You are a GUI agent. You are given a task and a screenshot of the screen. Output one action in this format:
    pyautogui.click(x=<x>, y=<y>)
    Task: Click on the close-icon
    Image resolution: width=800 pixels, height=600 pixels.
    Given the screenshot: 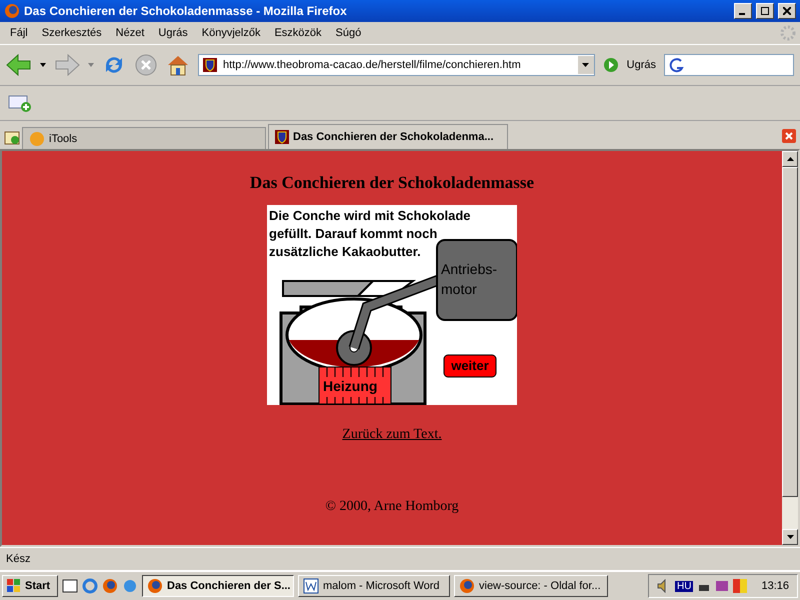 What is the action you would take?
    pyautogui.click(x=787, y=11)
    